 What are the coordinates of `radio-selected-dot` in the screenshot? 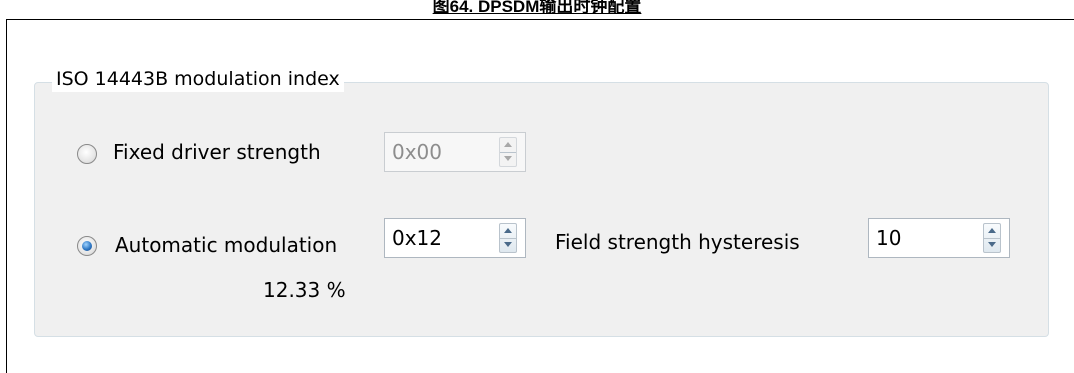 It's located at (87, 246).